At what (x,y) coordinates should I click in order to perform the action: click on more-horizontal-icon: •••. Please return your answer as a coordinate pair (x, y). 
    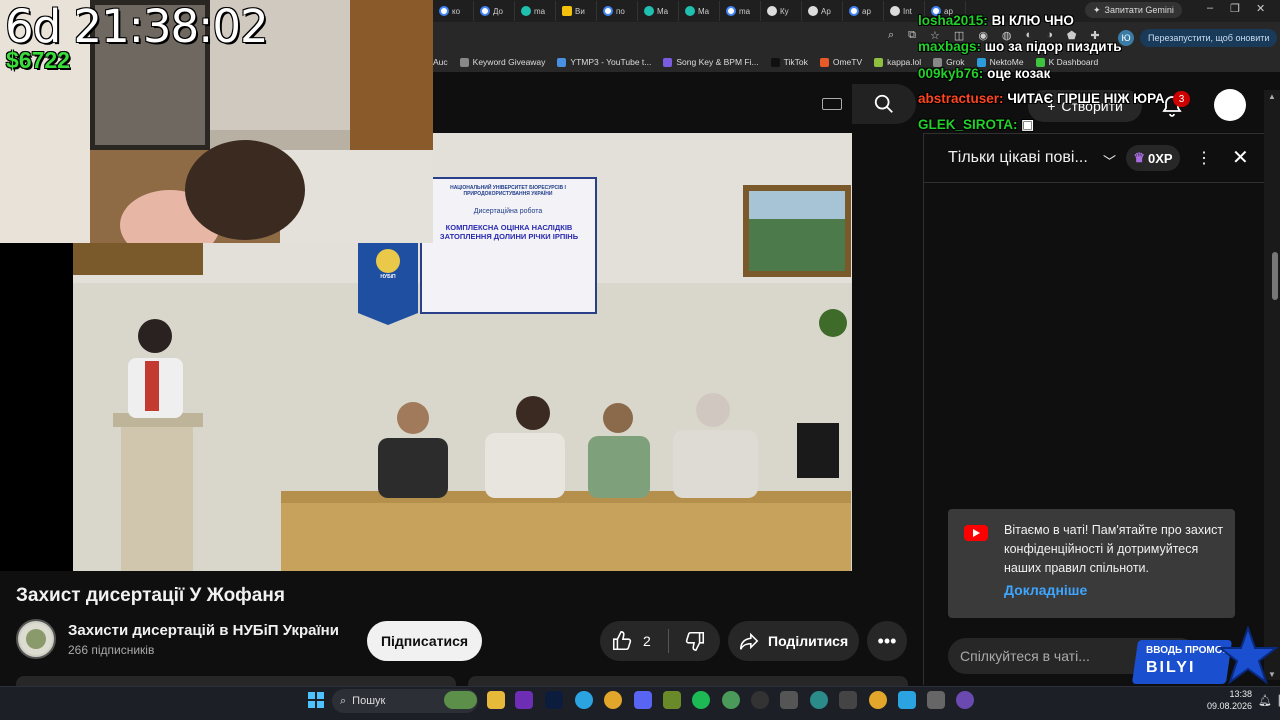
    Looking at the image, I should click on (887, 640).